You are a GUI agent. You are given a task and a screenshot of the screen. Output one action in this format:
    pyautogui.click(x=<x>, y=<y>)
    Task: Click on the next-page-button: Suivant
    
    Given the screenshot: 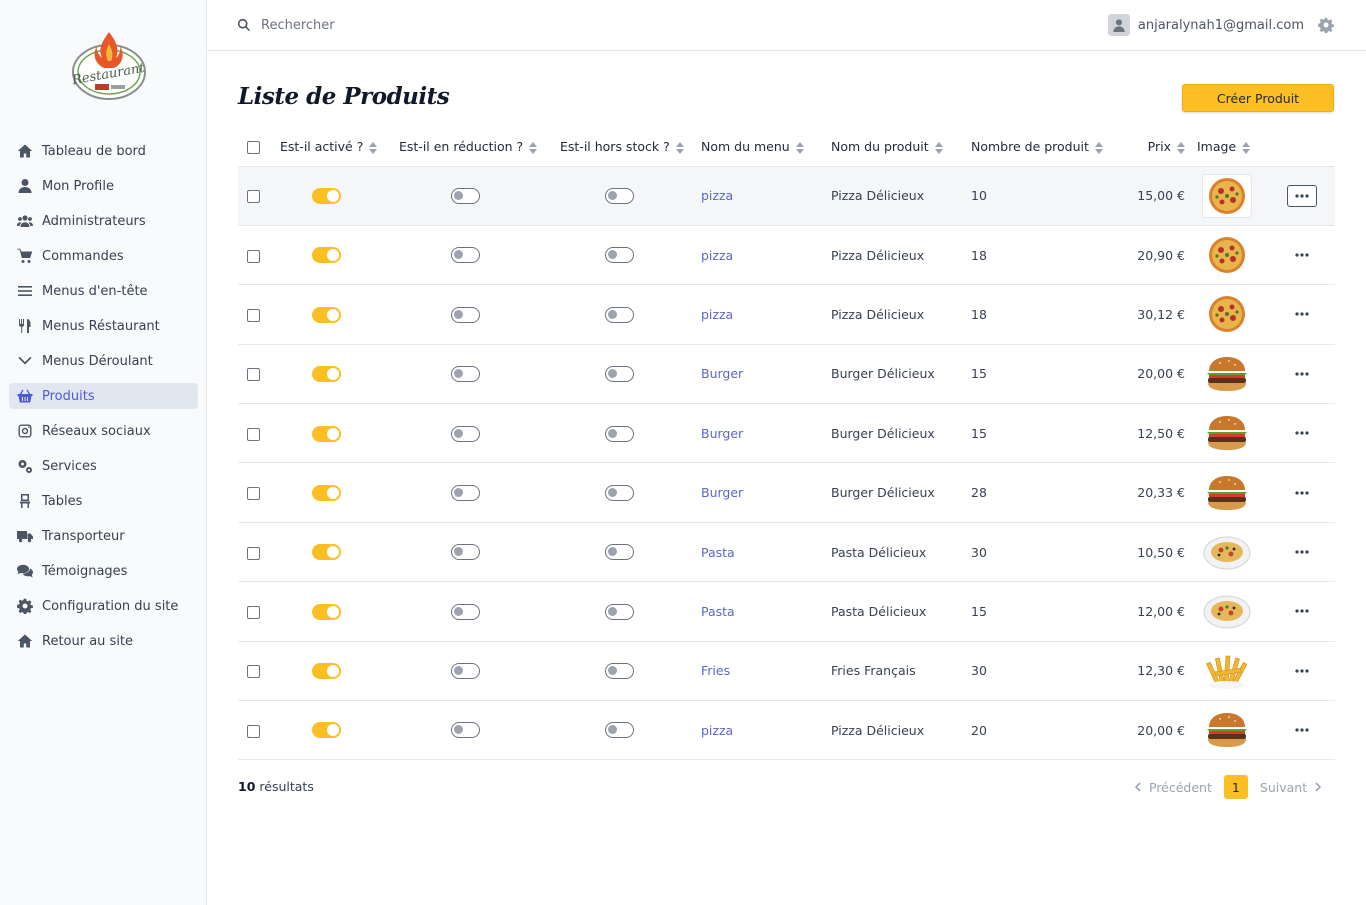 What is the action you would take?
    pyautogui.click(x=1291, y=787)
    